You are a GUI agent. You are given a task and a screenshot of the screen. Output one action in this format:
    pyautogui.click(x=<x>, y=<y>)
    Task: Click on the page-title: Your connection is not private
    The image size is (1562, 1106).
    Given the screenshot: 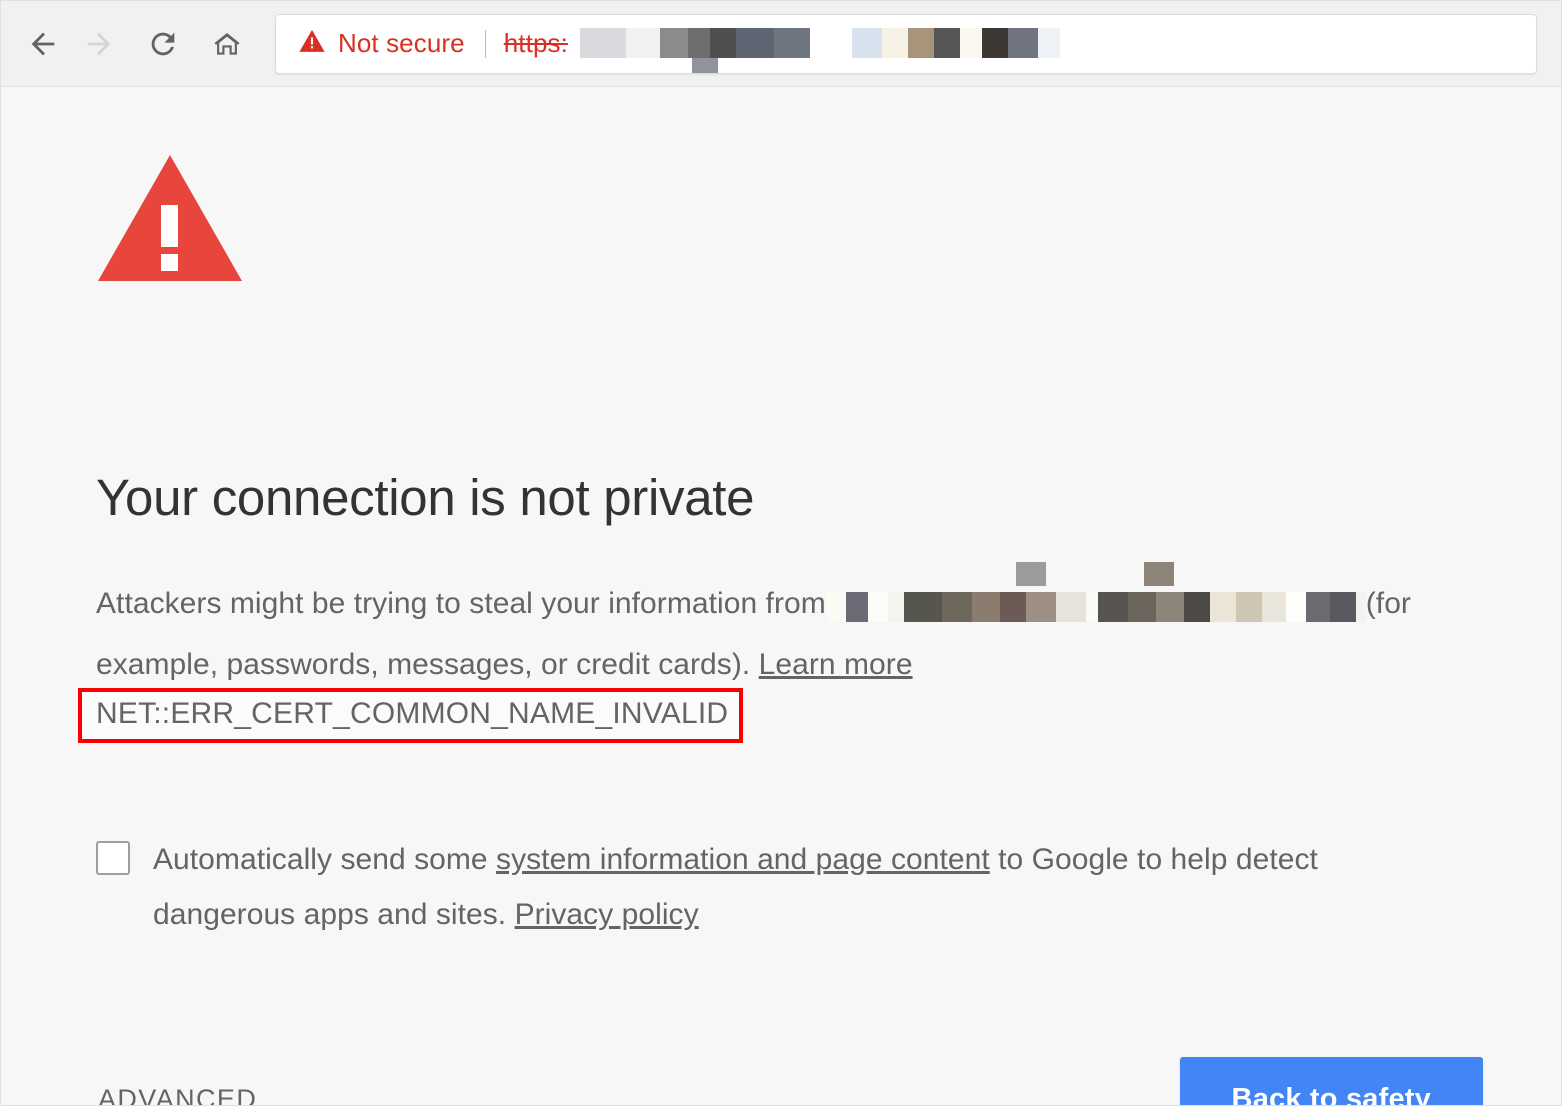 What is the action you would take?
    pyautogui.click(x=425, y=497)
    